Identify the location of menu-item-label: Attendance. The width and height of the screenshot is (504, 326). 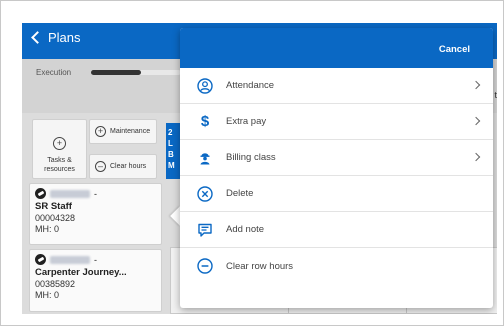
(250, 85).